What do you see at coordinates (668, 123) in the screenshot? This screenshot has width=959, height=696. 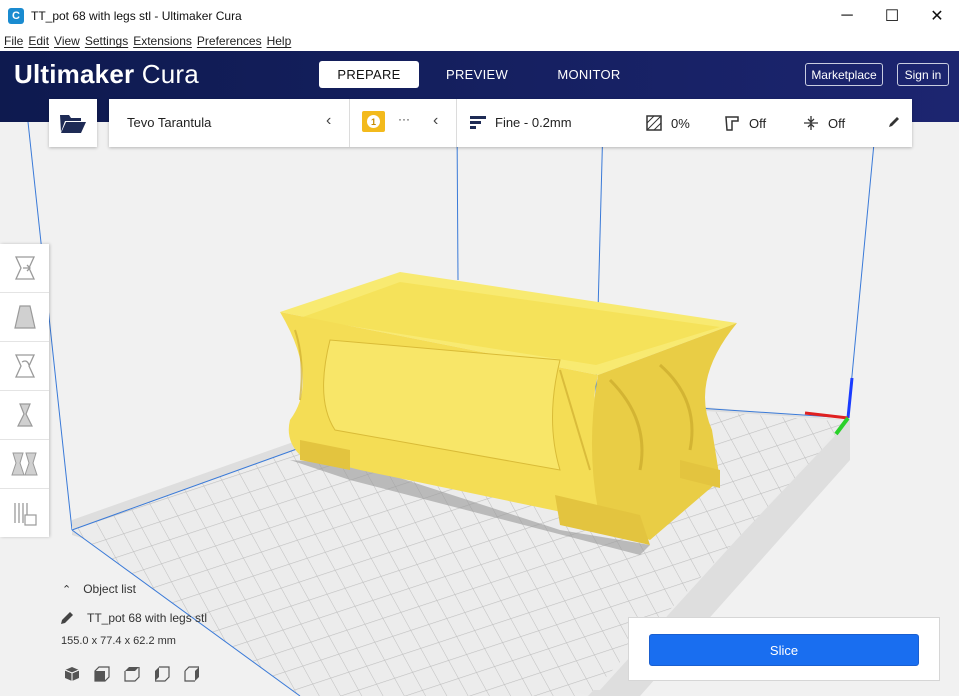 I see `infill-setting: 0%` at bounding box center [668, 123].